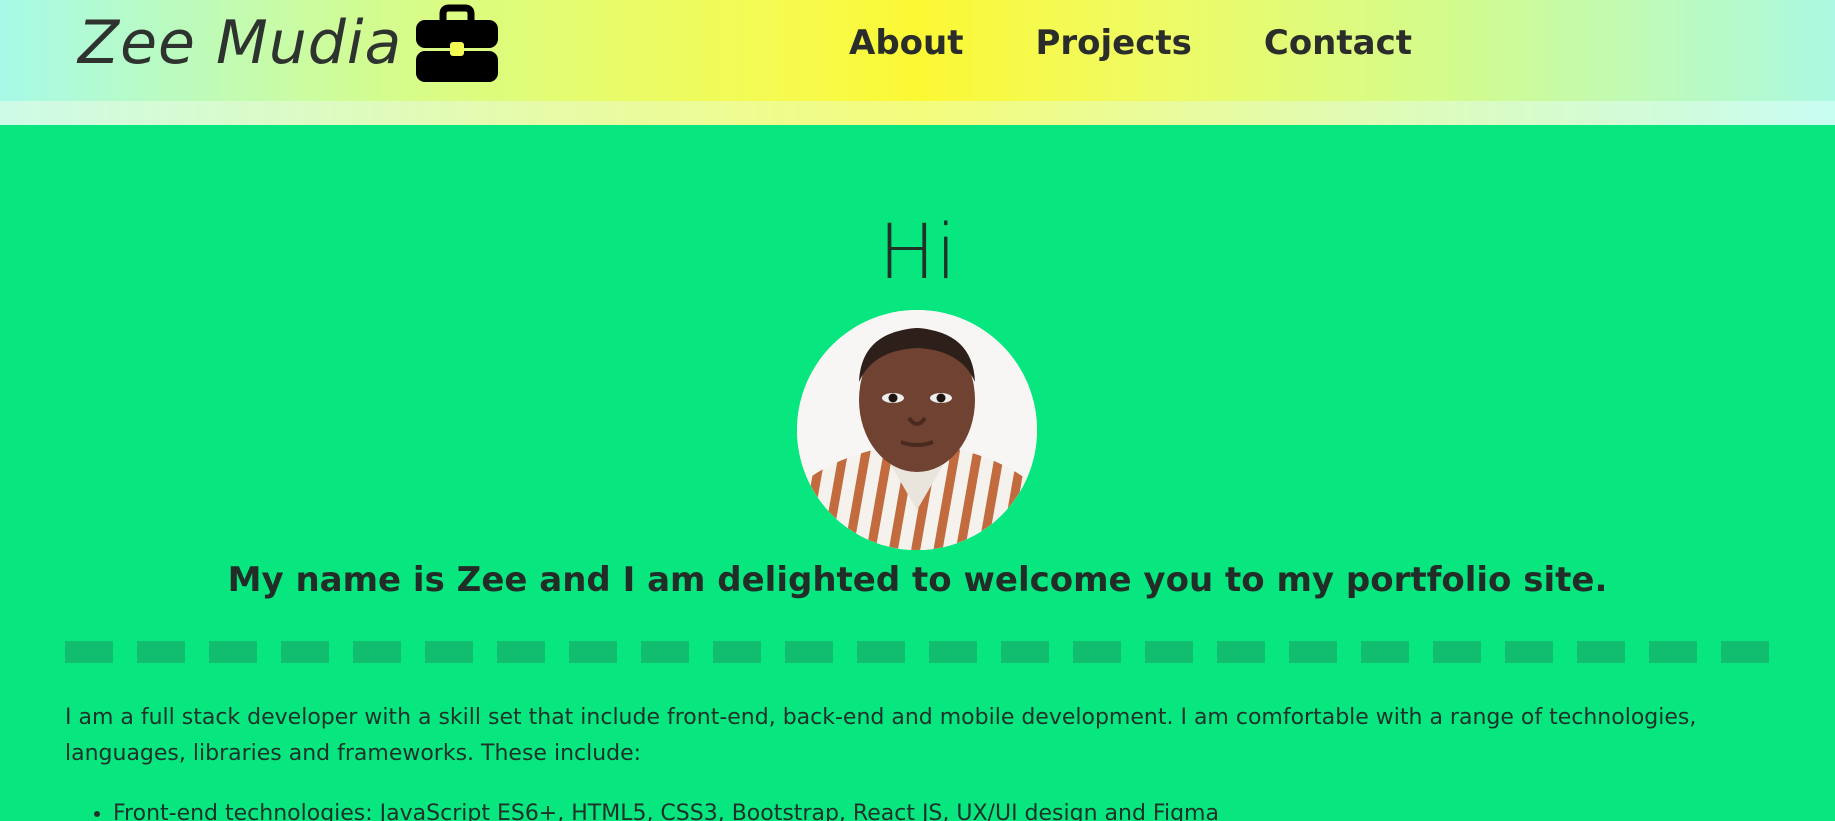  I want to click on brand: Zee Mudia, so click(288, 43).